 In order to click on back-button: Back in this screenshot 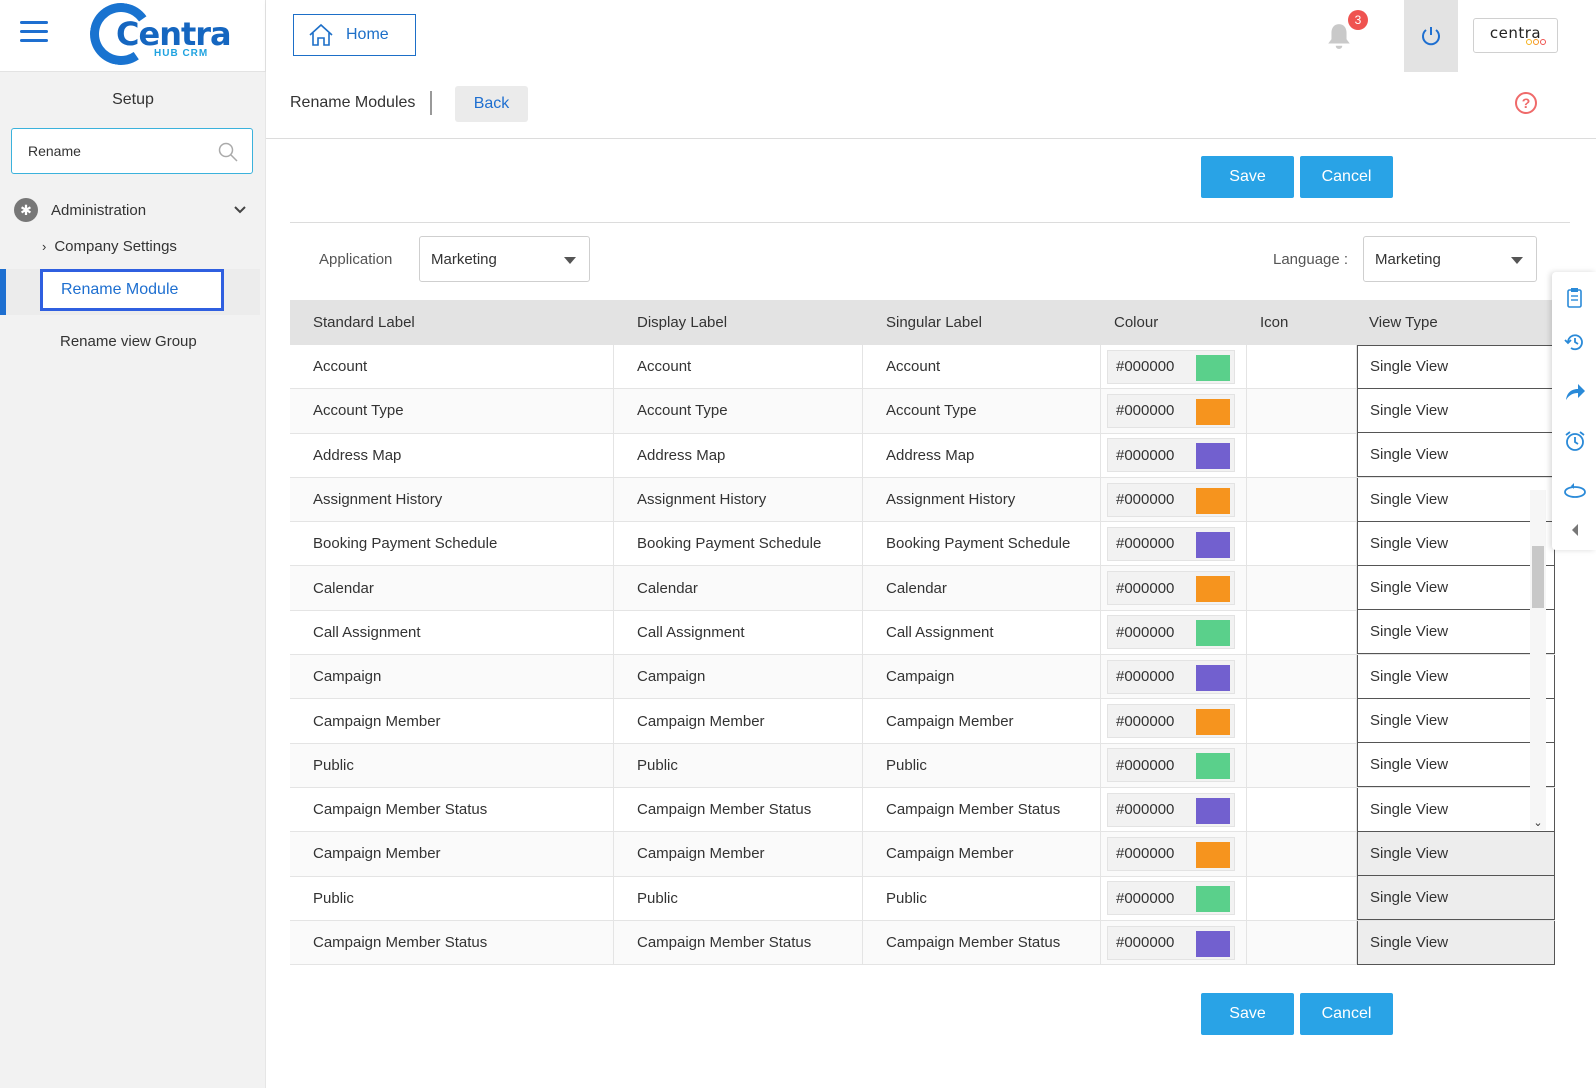, I will do `click(491, 104)`.